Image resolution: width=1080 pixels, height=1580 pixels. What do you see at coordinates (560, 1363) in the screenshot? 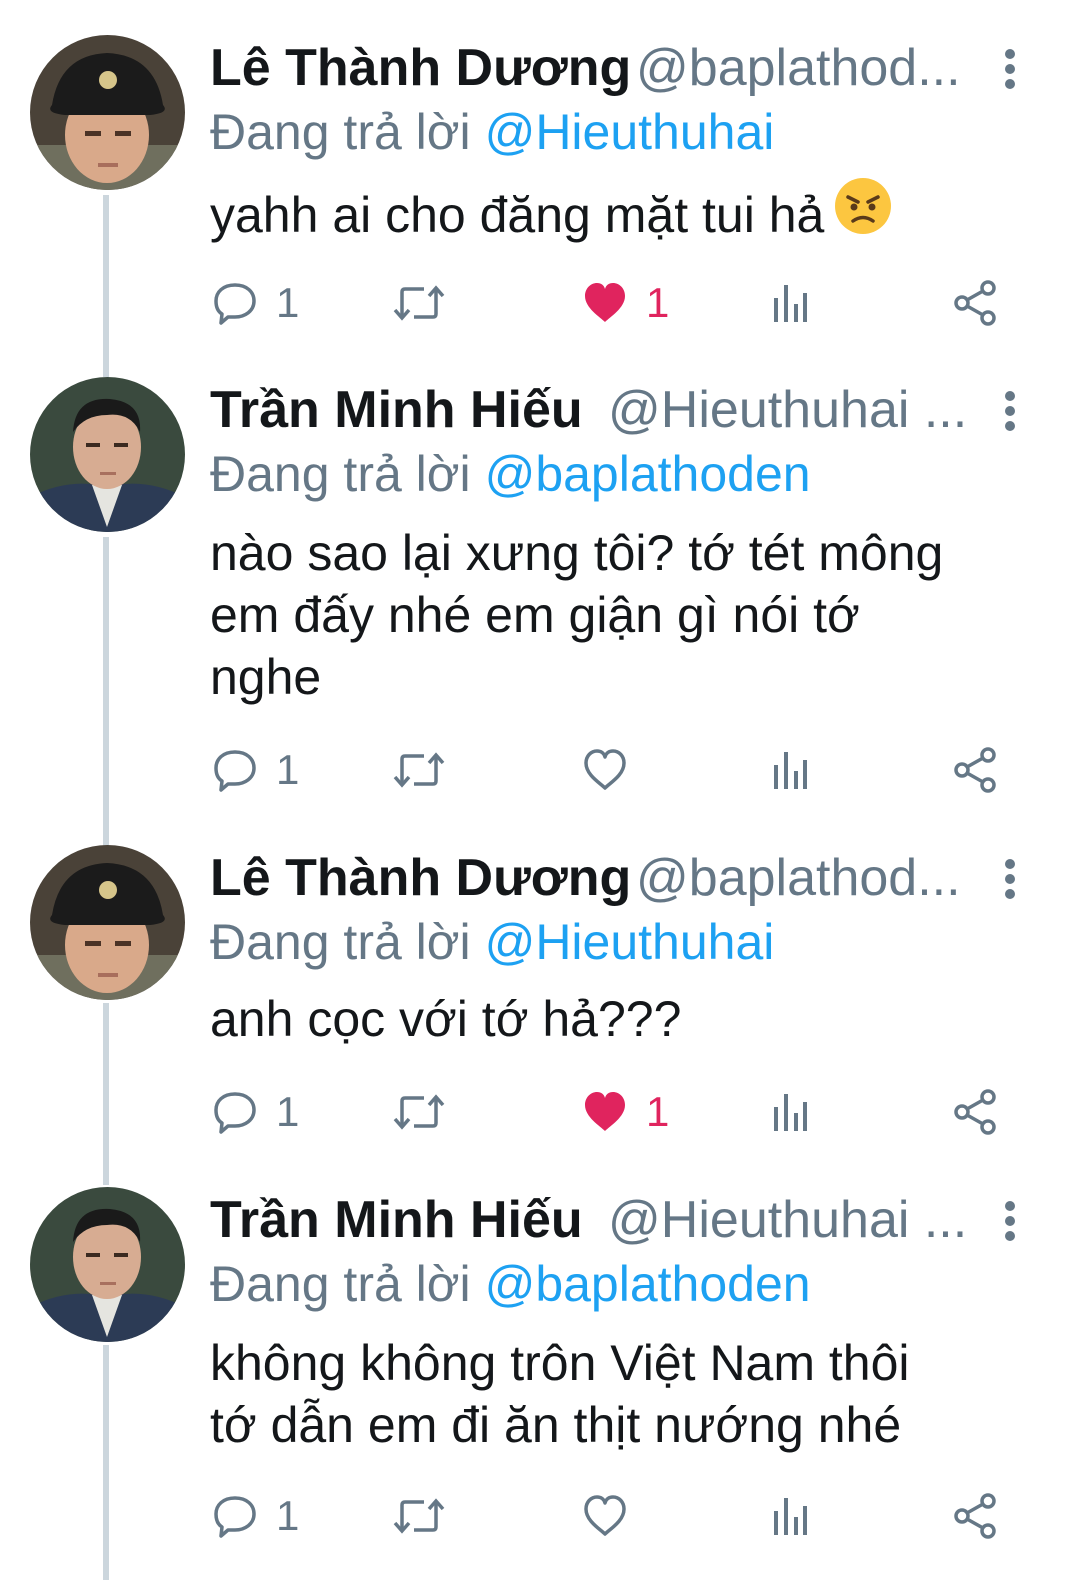
I see `tweet-text-line: không không trôn Việt Nam thôi` at bounding box center [560, 1363].